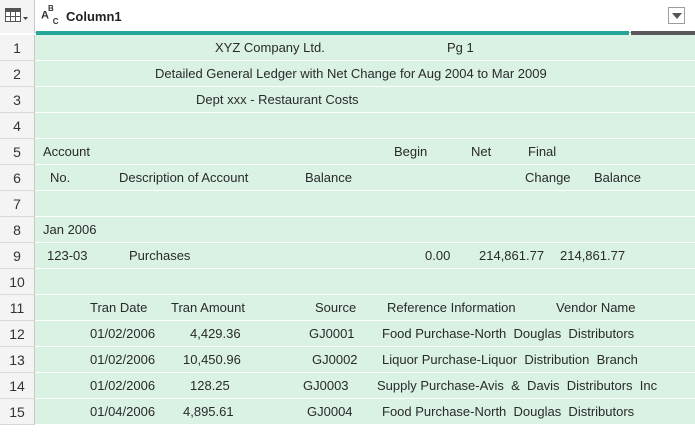 This screenshot has width=695, height=432. What do you see at coordinates (548, 177) in the screenshot?
I see `cell-text: Change` at bounding box center [548, 177].